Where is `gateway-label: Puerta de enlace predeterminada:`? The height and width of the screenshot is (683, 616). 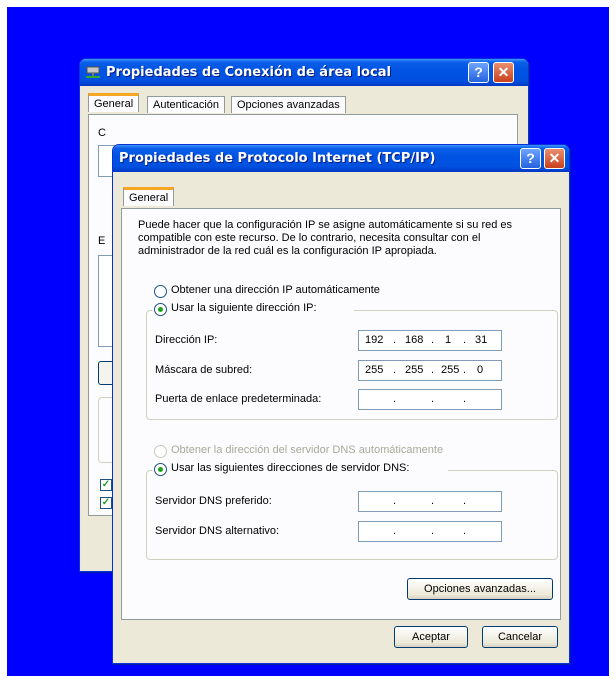 gateway-label: Puerta de enlace predeterminada: is located at coordinates (238, 399).